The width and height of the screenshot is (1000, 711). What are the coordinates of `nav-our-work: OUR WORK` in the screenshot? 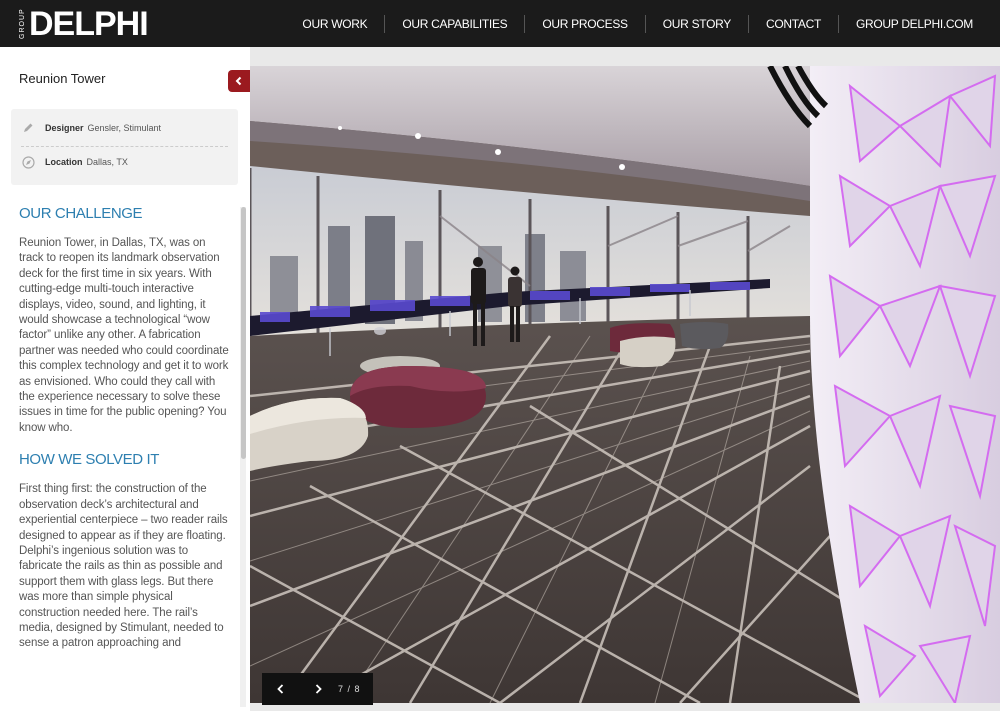 It's located at (334, 24).